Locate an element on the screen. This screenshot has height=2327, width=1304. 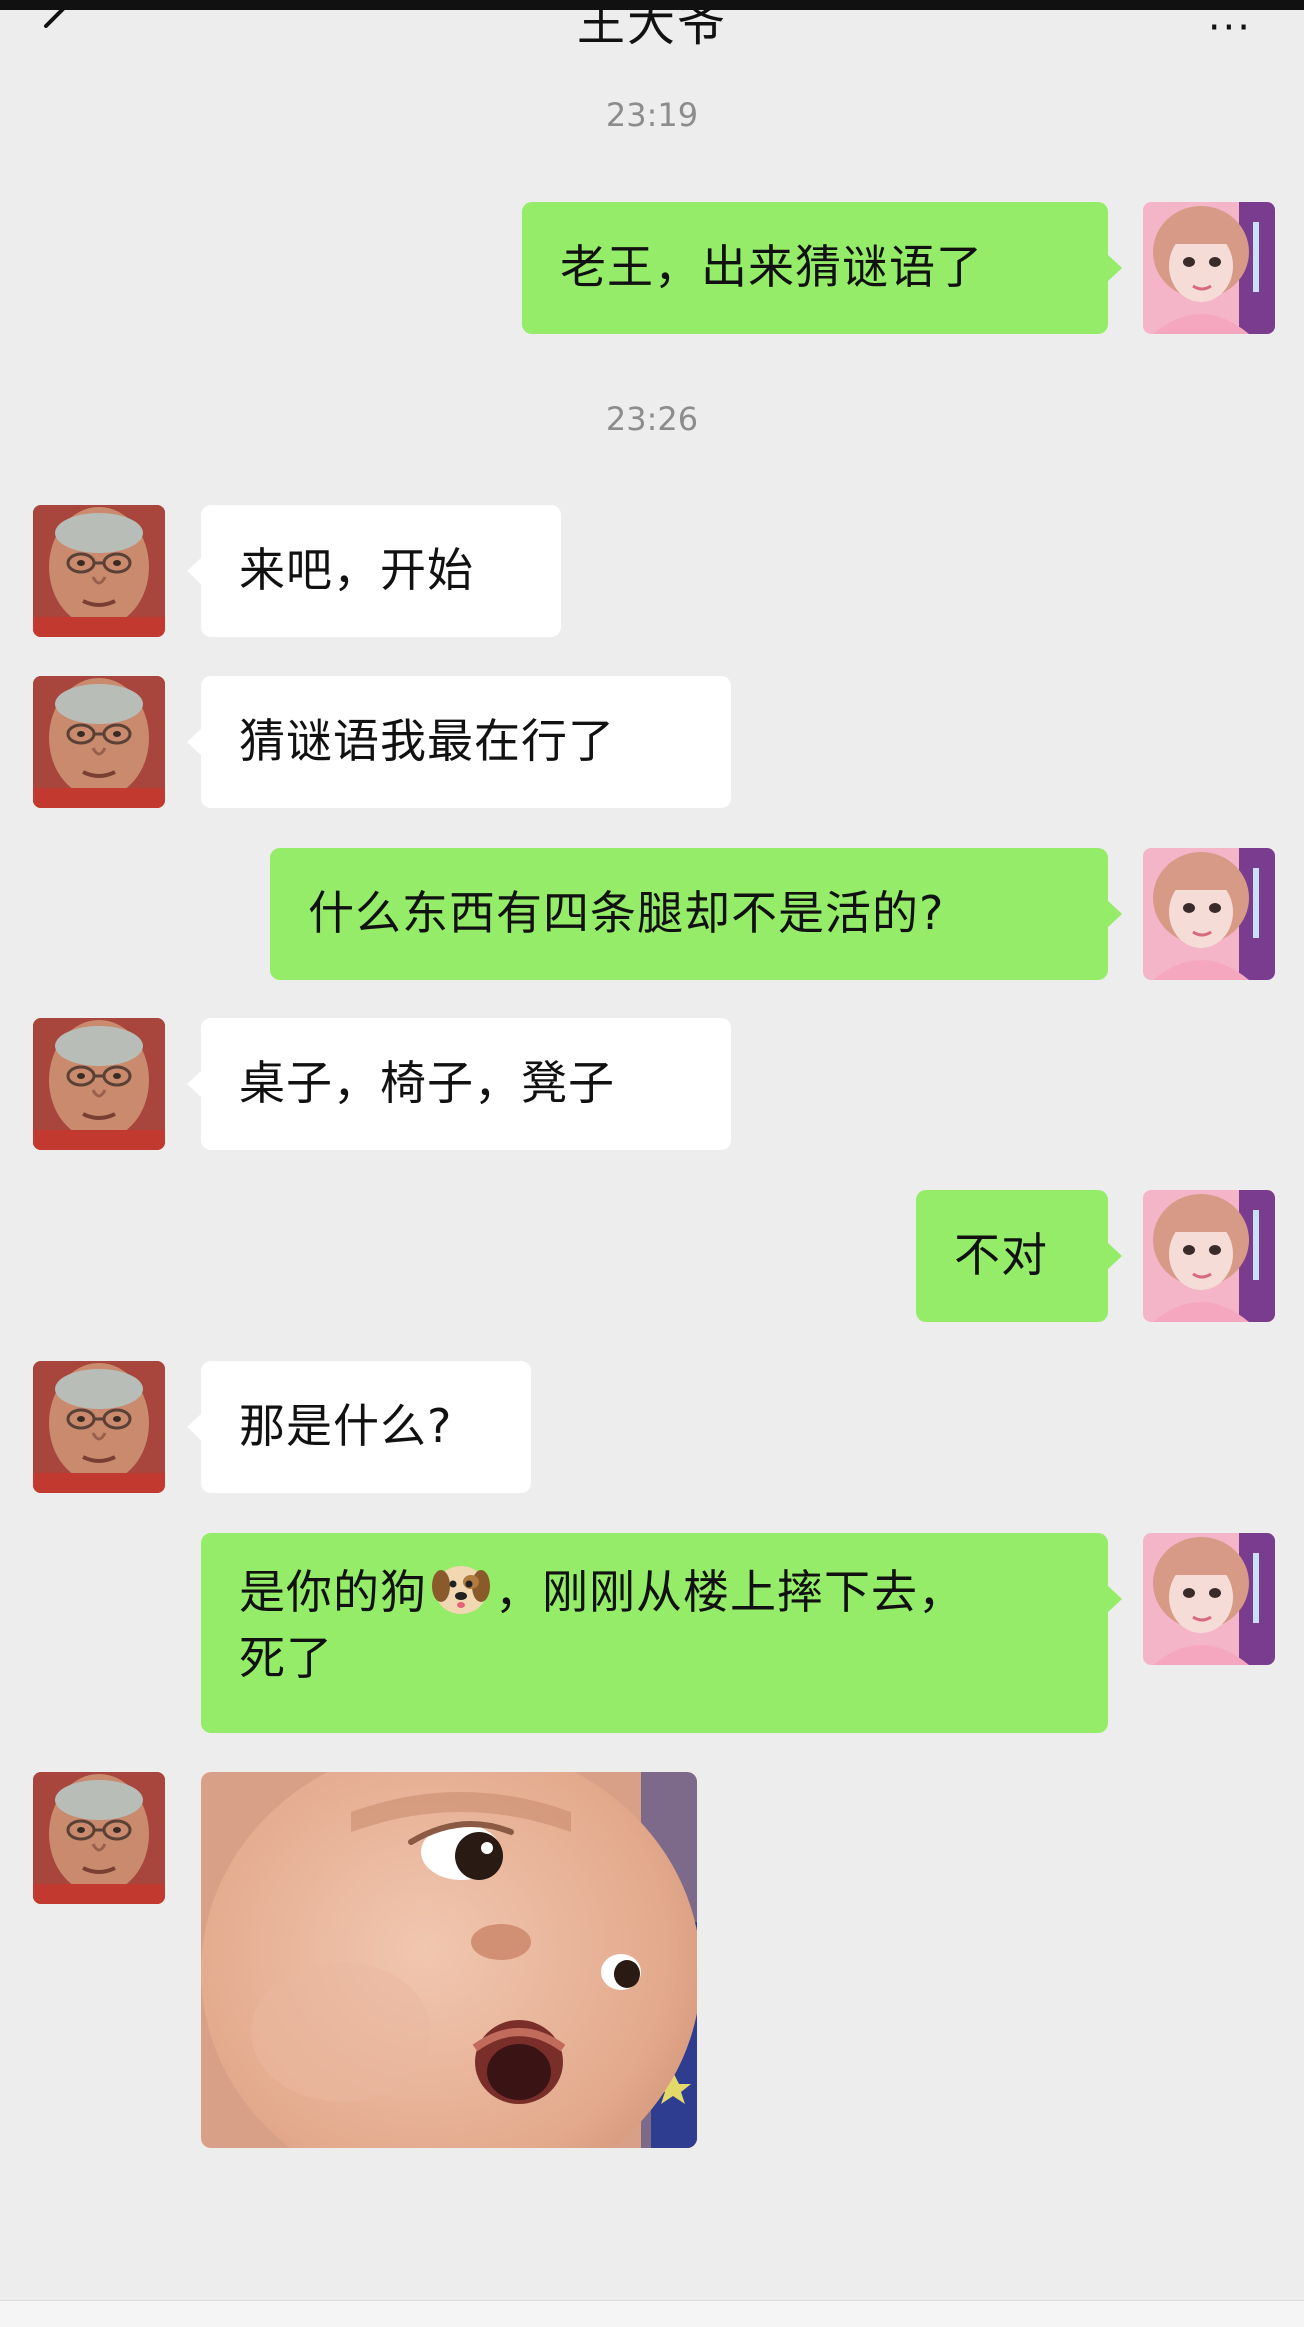
message-text: 老王，出来猜谜语了 is located at coordinates (771, 267).